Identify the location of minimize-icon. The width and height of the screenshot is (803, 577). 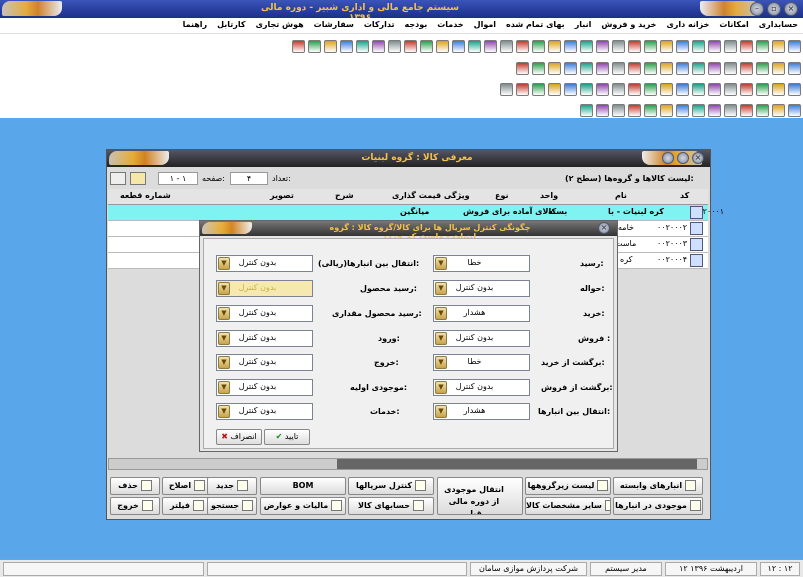
(668, 158).